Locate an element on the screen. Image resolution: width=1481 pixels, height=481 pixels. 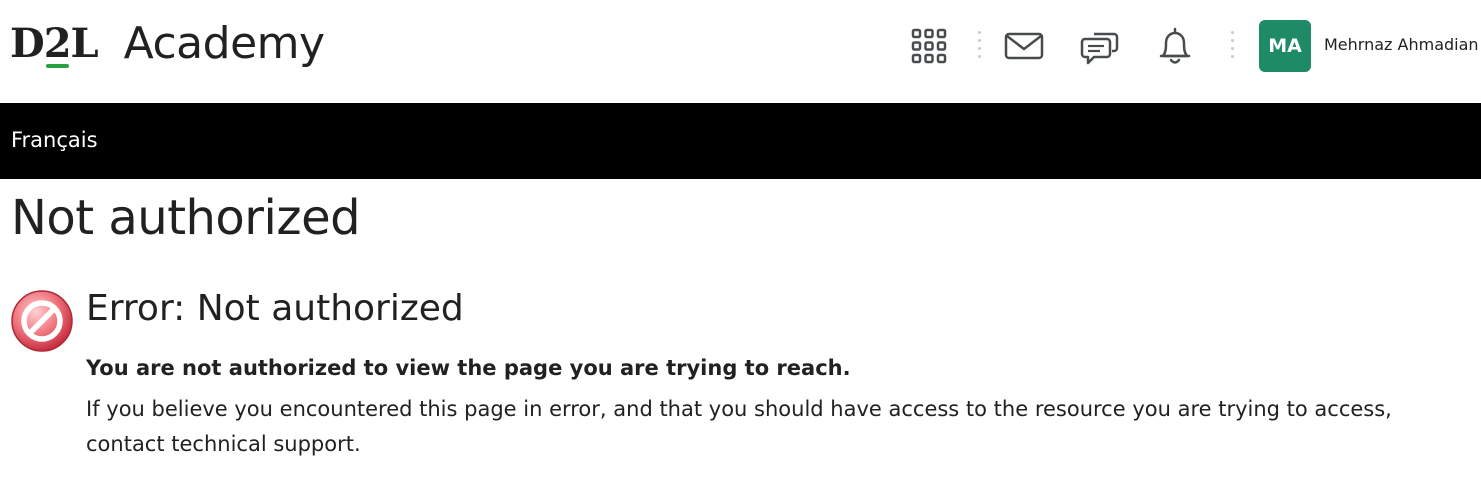
logo-product-name: Academy is located at coordinates (224, 43).